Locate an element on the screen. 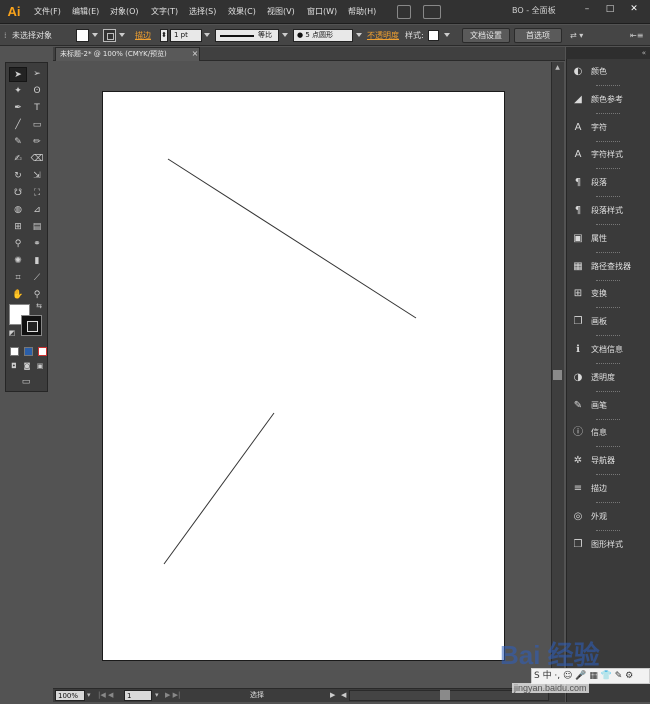 This screenshot has width=650, height=704. panel-label: 段落样式 is located at coordinates (607, 210).